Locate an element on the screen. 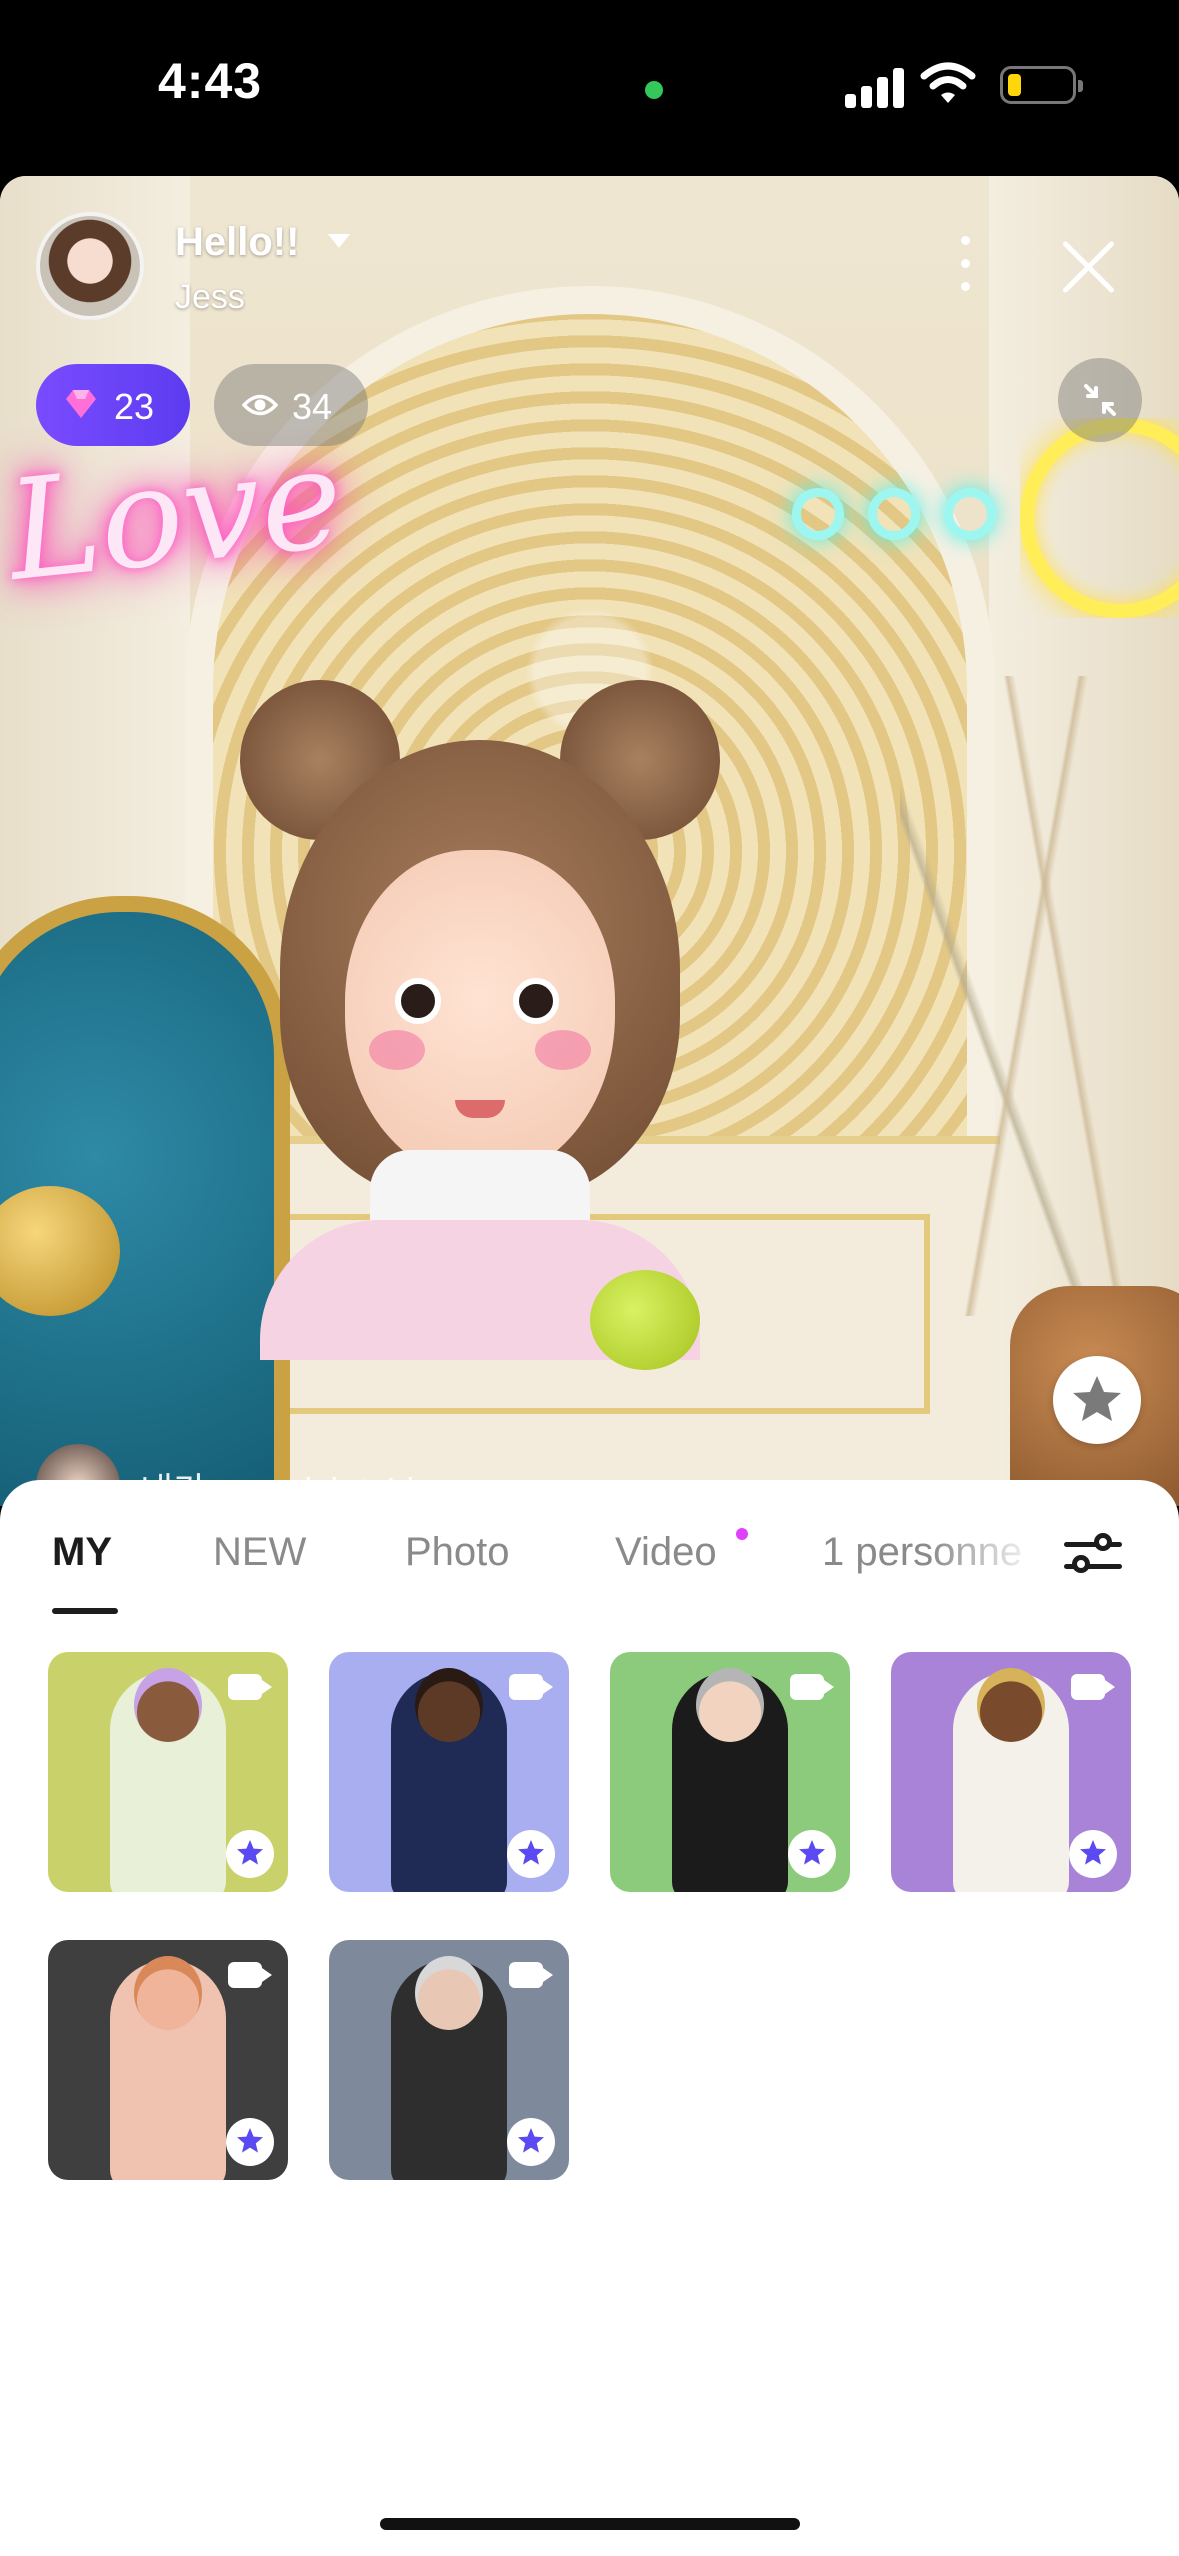 The height and width of the screenshot is (2556, 1179). tab-scroll-fade is located at coordinates (985, 1560).